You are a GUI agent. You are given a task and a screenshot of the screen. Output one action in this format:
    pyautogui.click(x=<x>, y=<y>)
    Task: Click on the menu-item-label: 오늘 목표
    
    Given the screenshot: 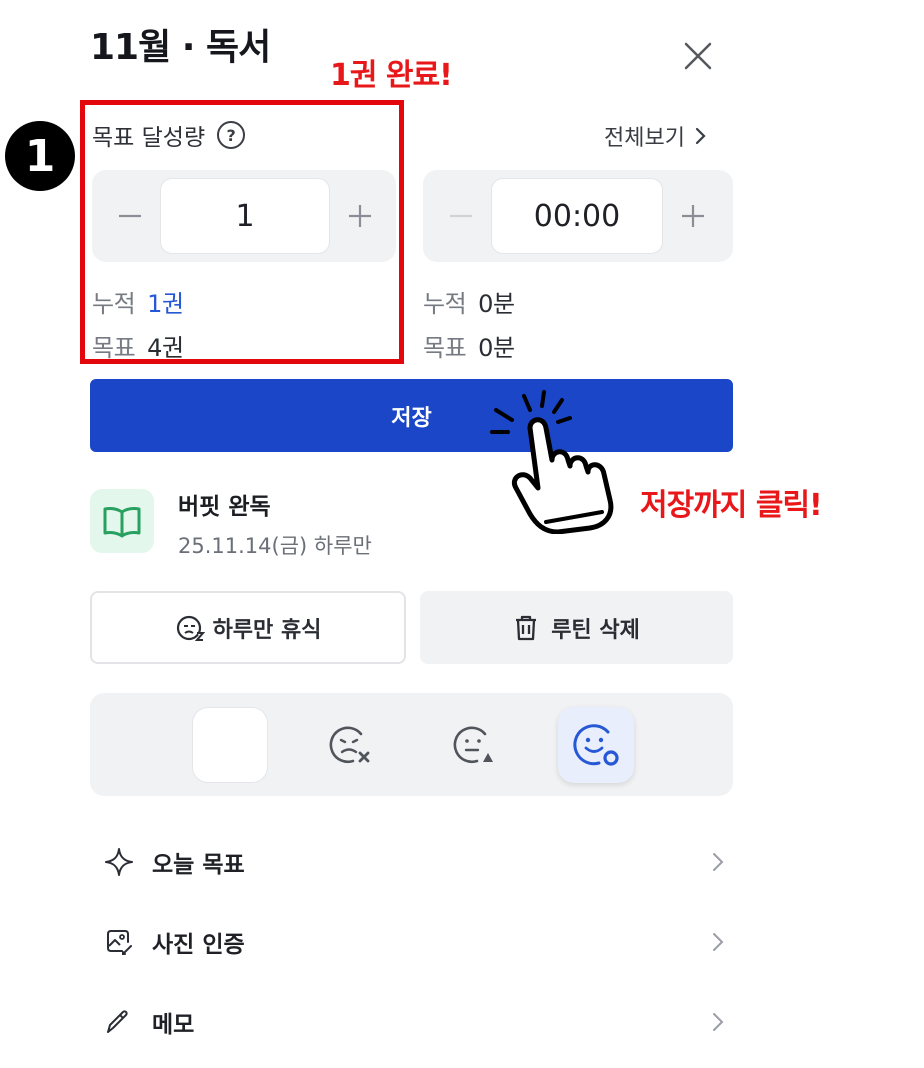 What is the action you would take?
    pyautogui.click(x=198, y=865)
    